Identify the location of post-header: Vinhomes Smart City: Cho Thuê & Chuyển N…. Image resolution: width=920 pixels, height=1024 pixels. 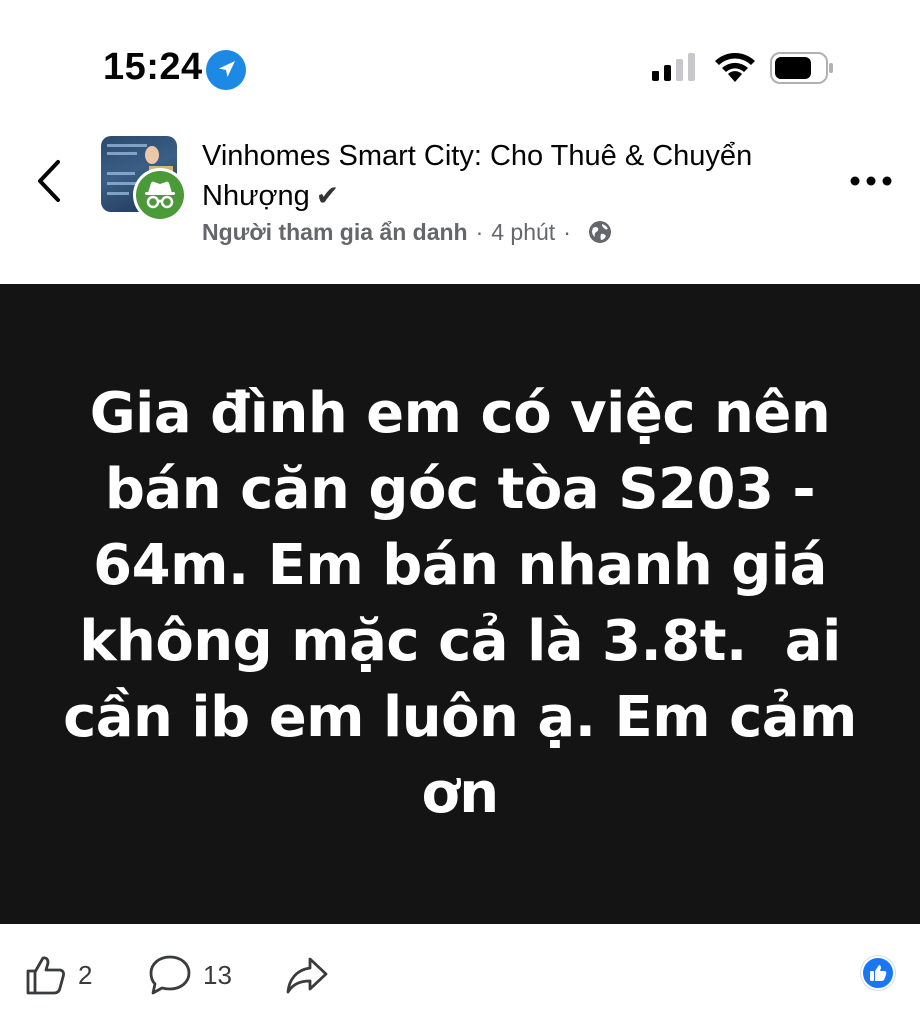
(460, 204).